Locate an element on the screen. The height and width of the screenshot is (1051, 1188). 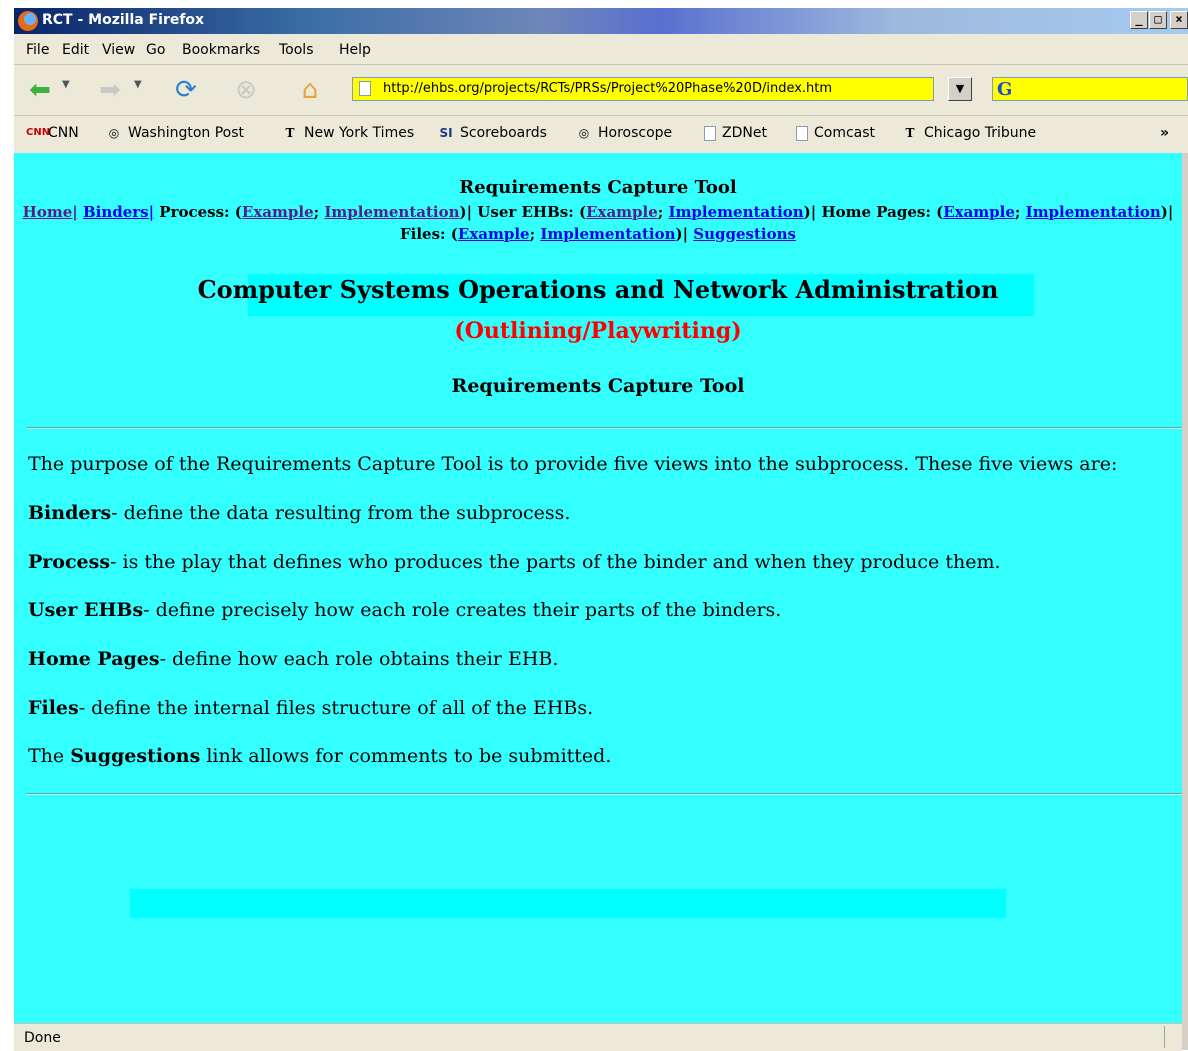
link-files-implementation: Implementation is located at coordinates (607, 234).